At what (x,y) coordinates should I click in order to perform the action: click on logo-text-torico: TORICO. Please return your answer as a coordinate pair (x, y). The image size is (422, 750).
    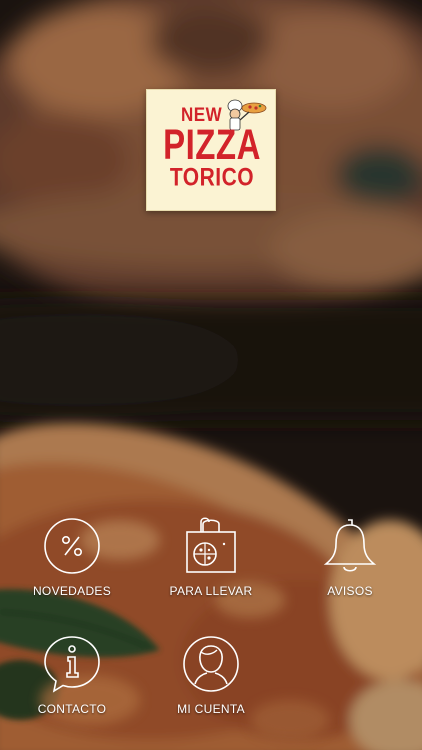
    Looking at the image, I should click on (212, 178).